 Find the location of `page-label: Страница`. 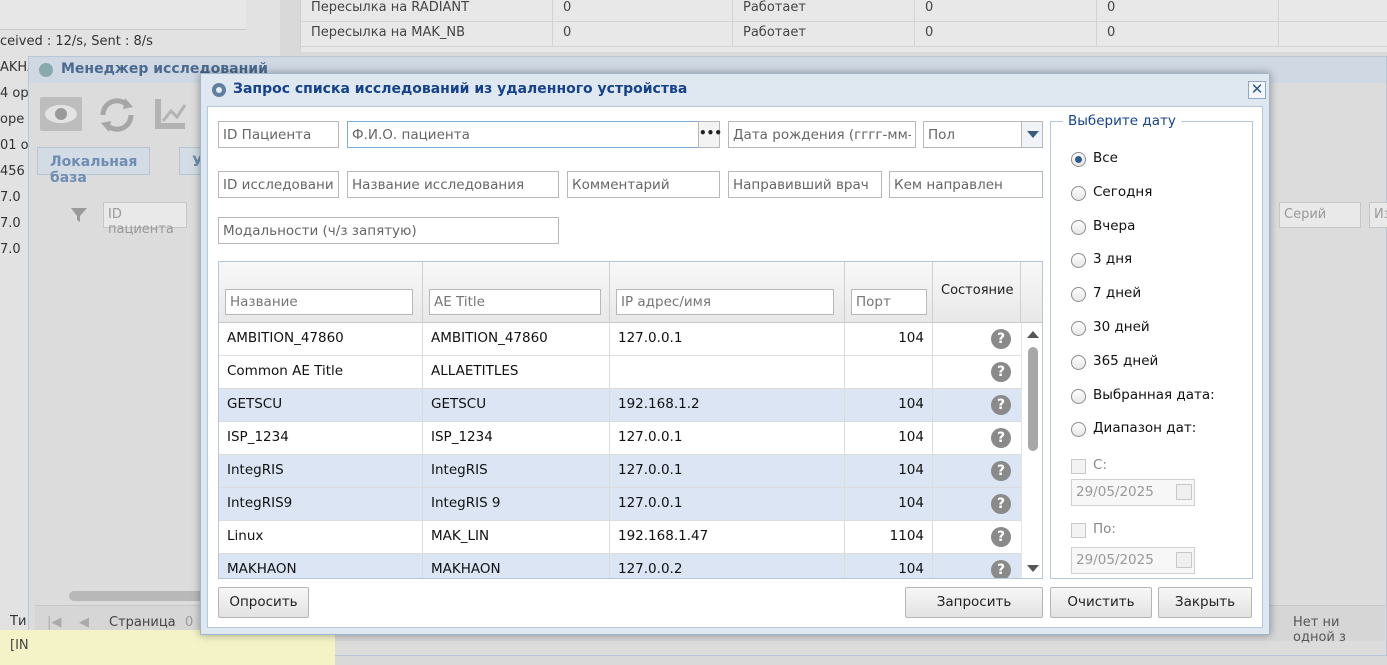

page-label: Страница is located at coordinates (142, 622).